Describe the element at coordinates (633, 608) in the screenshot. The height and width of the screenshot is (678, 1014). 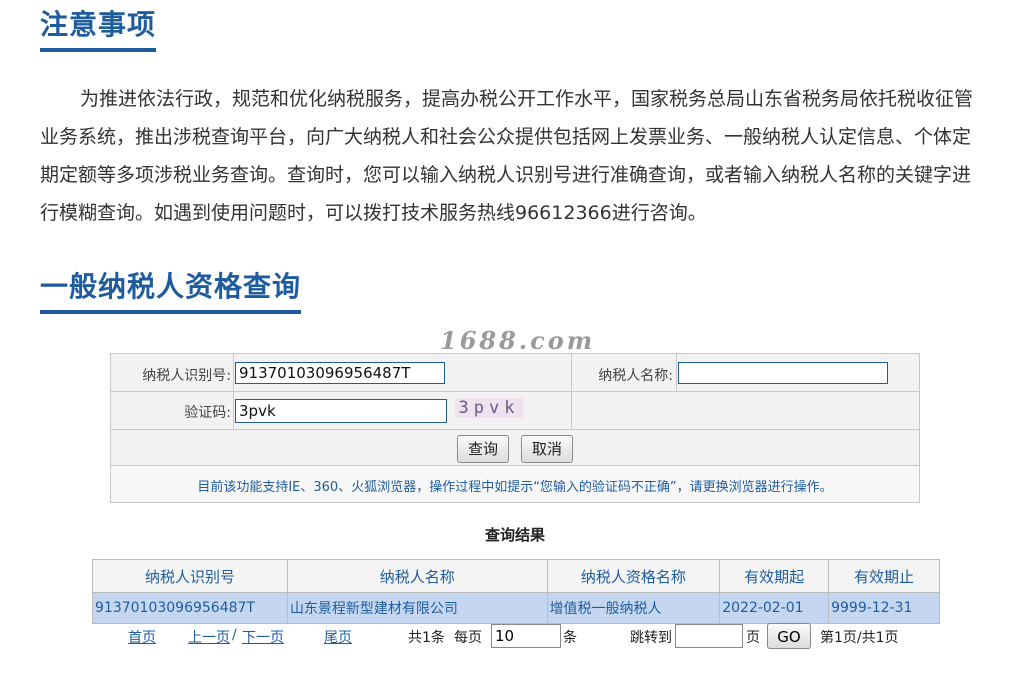
I see `cell-qualification: 增值税一般纳税人` at that location.